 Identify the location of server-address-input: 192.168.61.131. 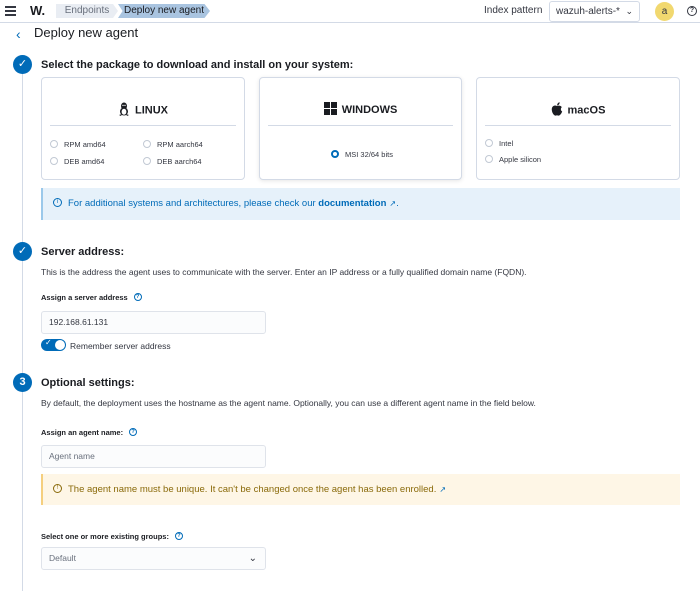
(153, 322).